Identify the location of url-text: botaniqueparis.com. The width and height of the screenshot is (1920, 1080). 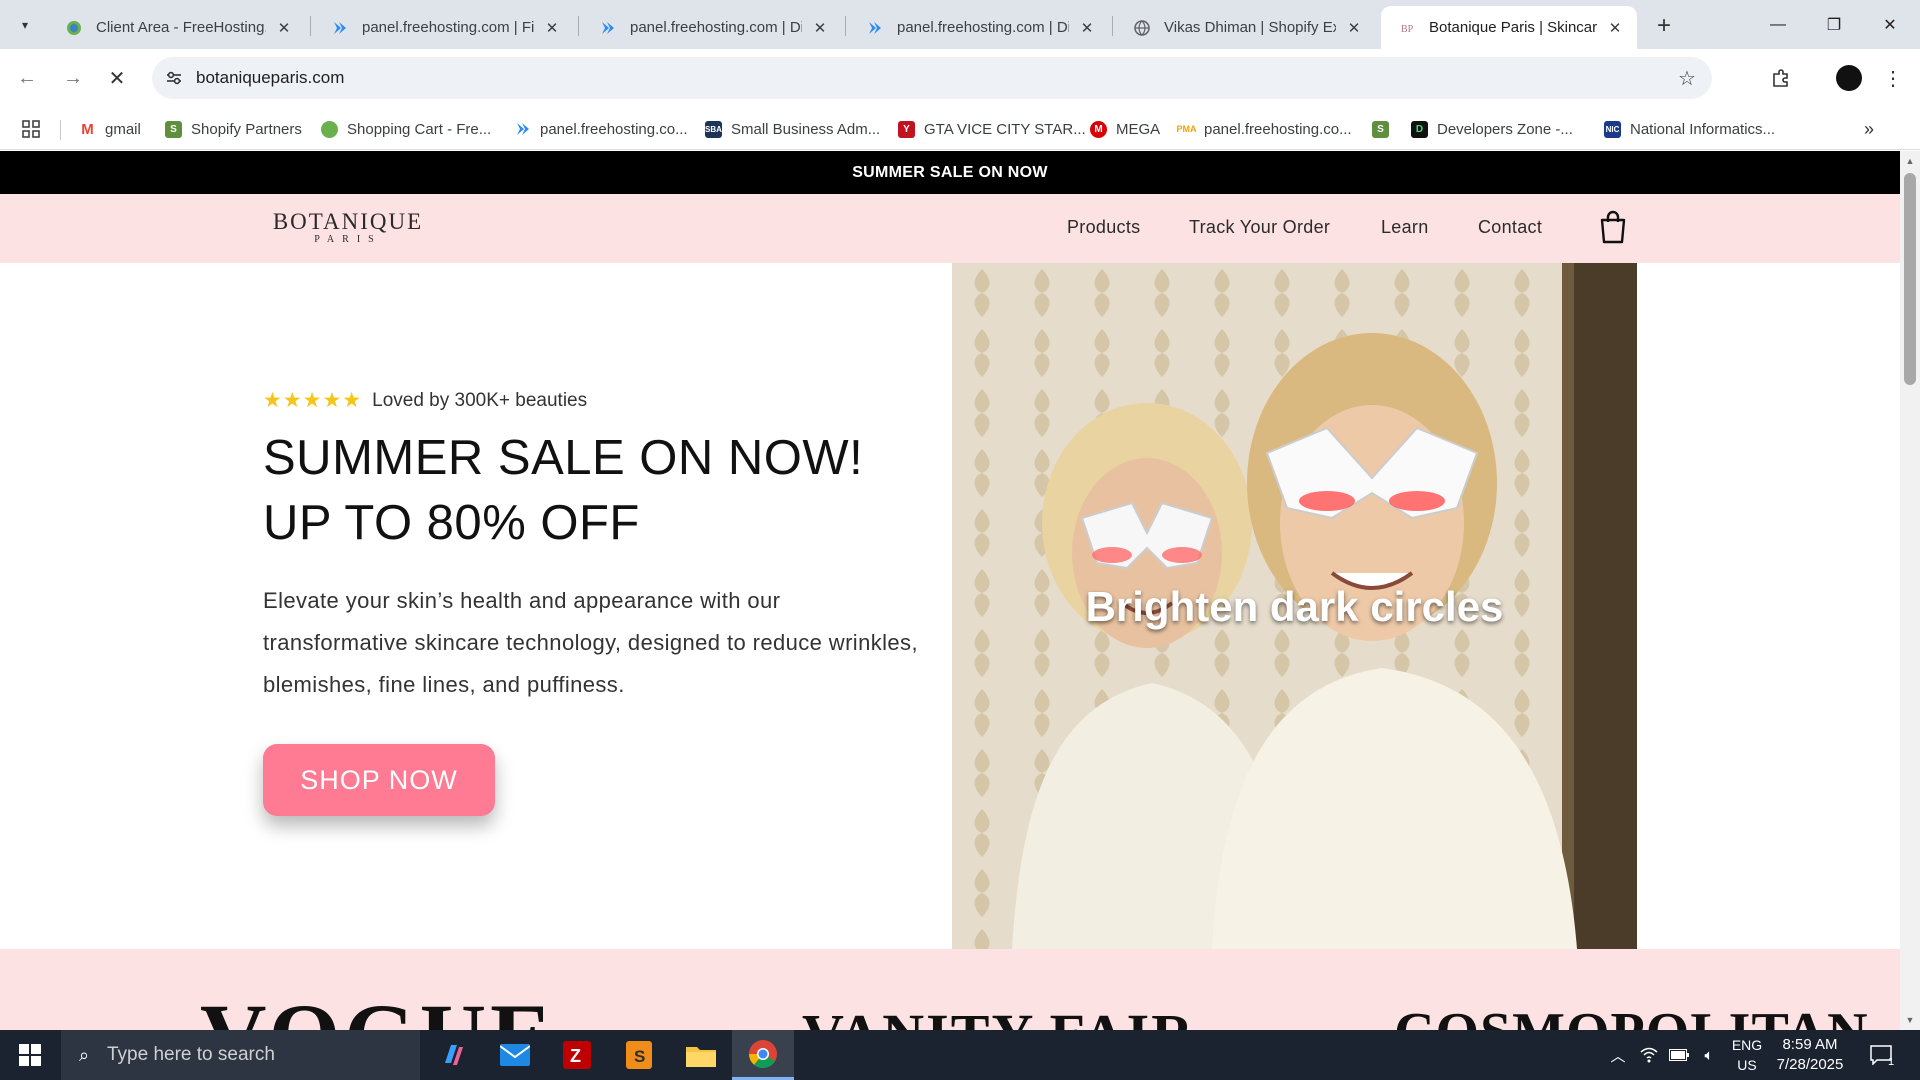
(270, 78).